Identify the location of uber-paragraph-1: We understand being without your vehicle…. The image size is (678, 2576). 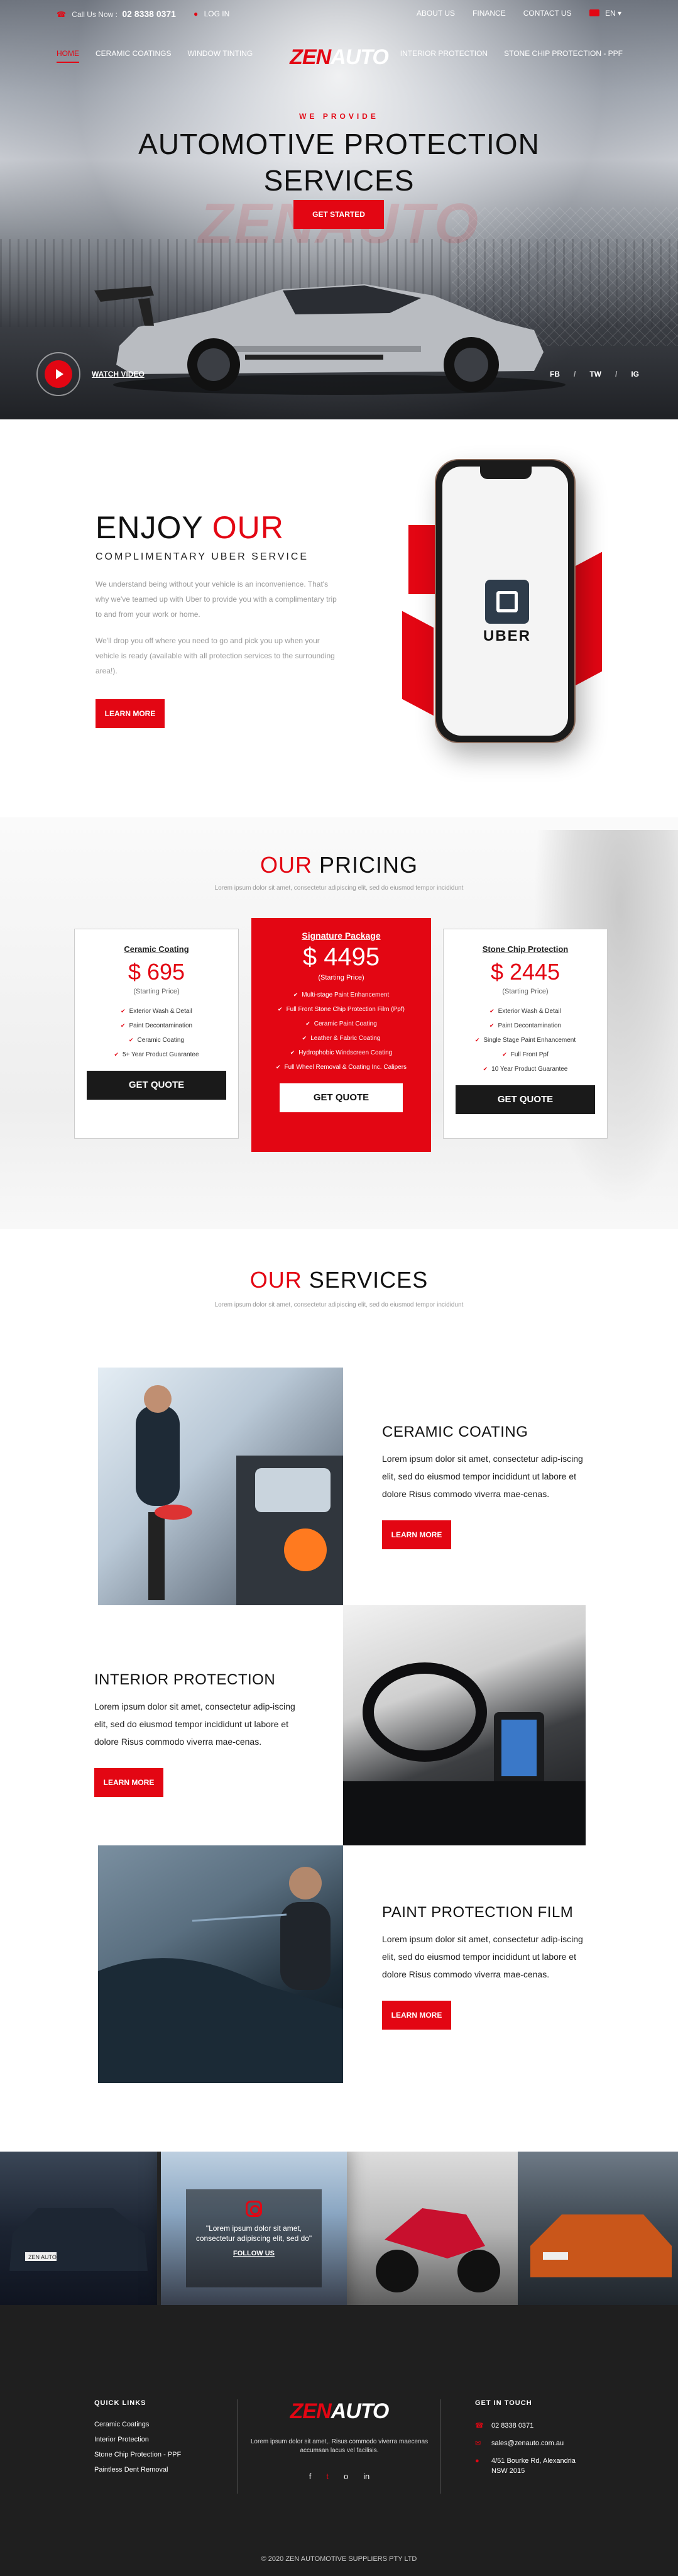
(217, 599).